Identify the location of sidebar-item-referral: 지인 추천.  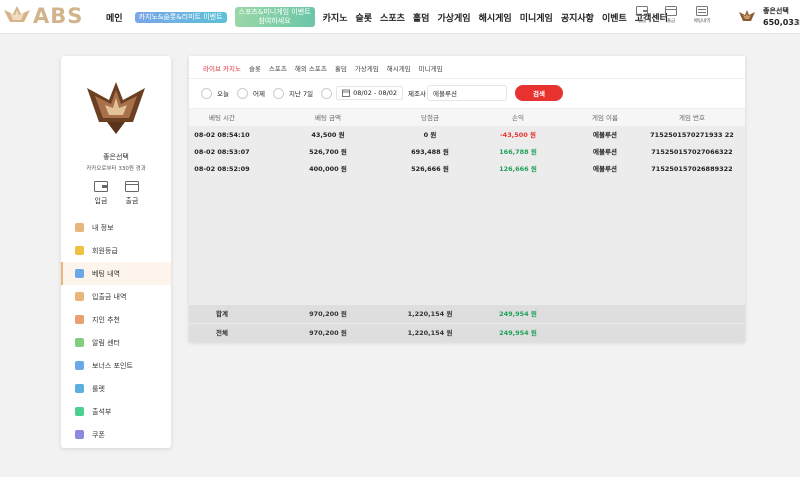
(116, 319).